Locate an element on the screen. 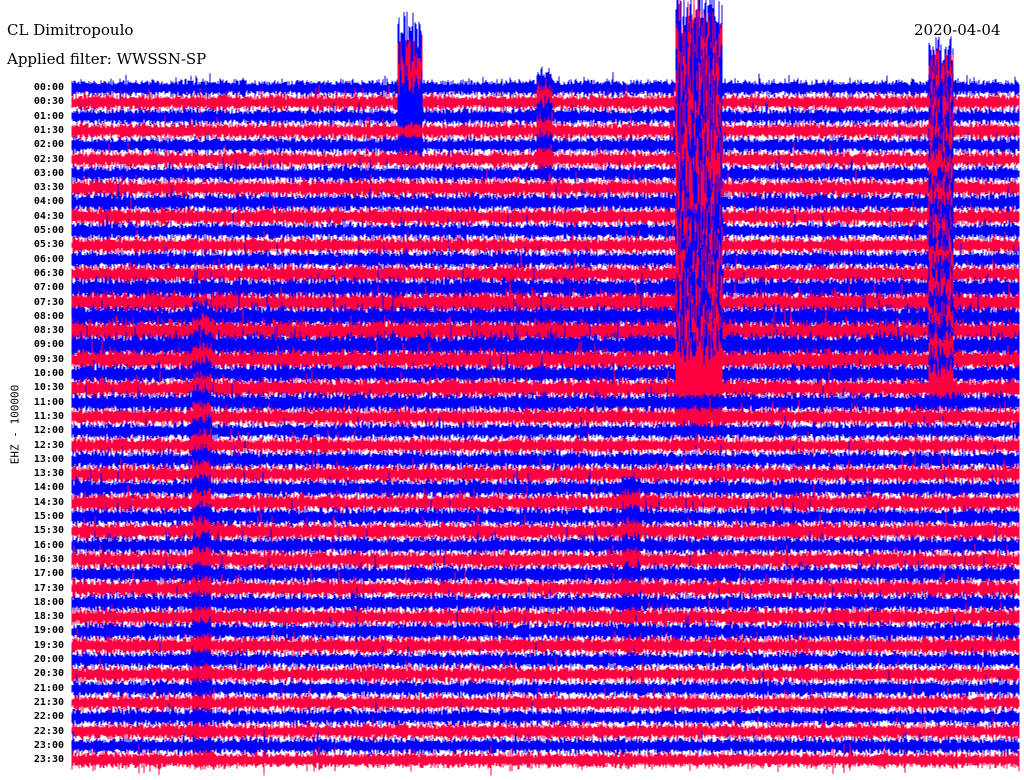 The height and width of the screenshot is (780, 1024). time-label: 14:30 is located at coordinates (48, 502).